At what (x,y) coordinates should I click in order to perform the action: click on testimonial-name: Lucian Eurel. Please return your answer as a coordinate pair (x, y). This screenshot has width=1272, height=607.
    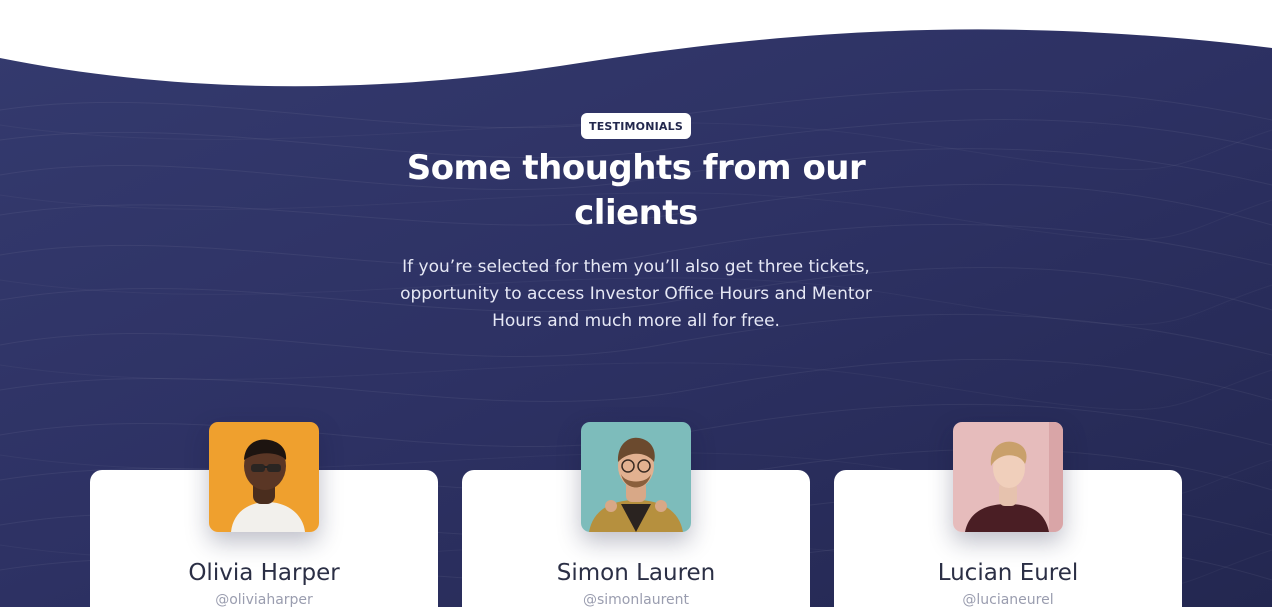
    Looking at the image, I should click on (1008, 573).